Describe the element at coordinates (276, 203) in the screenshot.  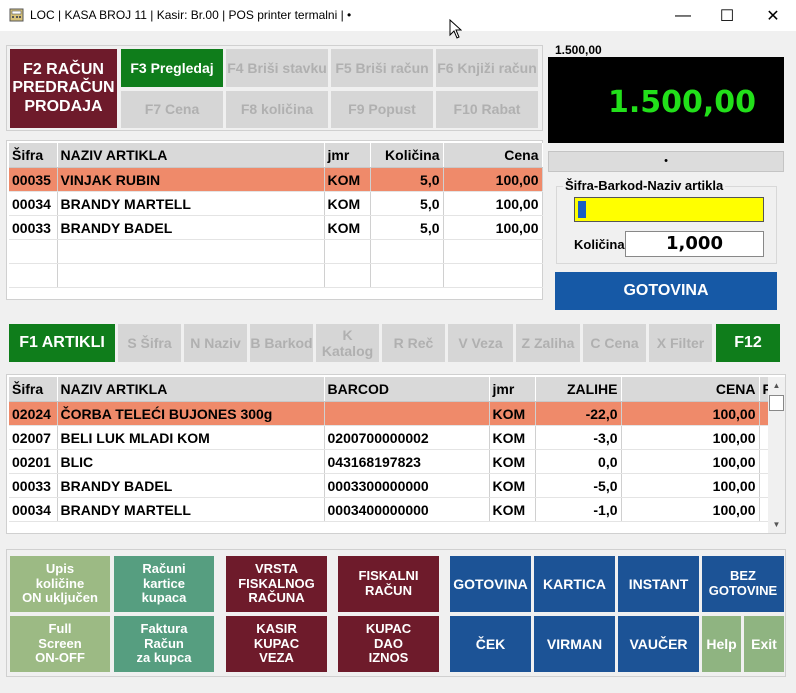
I see `bill-row: 00034 BRANDY MARTELL KOM 5,0 100,00` at that location.